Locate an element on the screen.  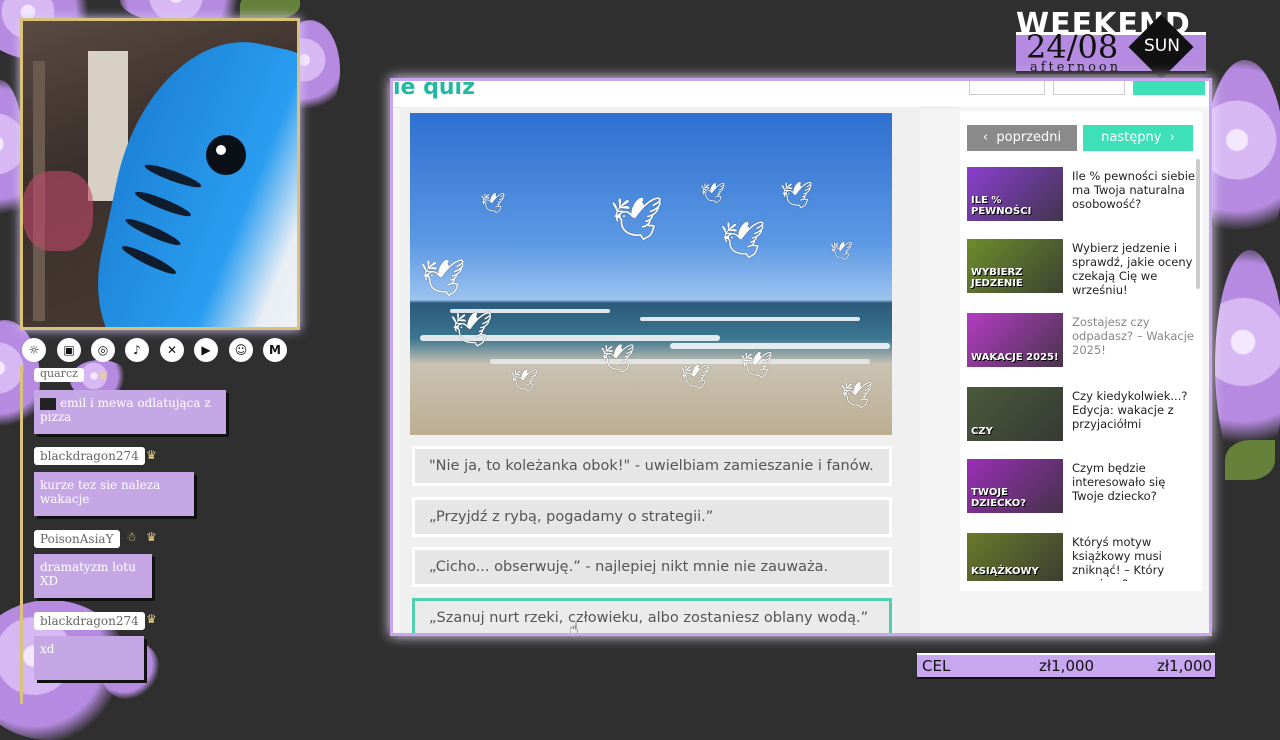
chevron-left-icon: ‹ is located at coordinates (989, 137).